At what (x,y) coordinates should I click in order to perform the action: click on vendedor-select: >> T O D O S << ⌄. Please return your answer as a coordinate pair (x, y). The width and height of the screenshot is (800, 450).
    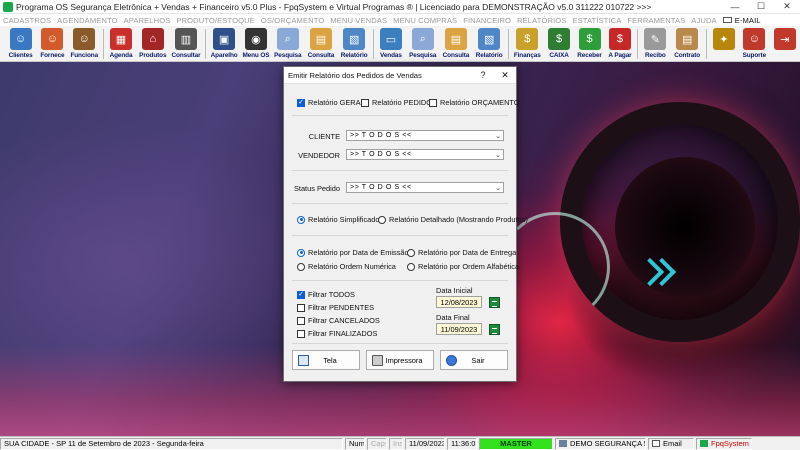
    Looking at the image, I should click on (425, 154).